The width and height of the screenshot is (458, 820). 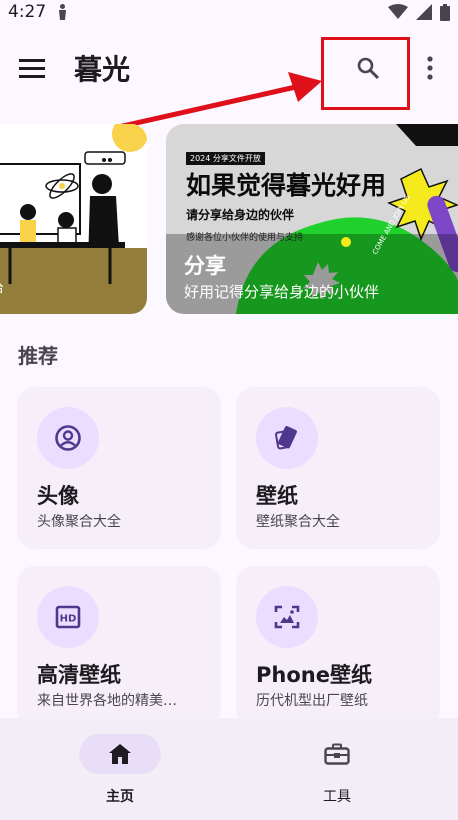 What do you see at coordinates (229, 12) in the screenshot?
I see `status-bar: 4:27` at bounding box center [229, 12].